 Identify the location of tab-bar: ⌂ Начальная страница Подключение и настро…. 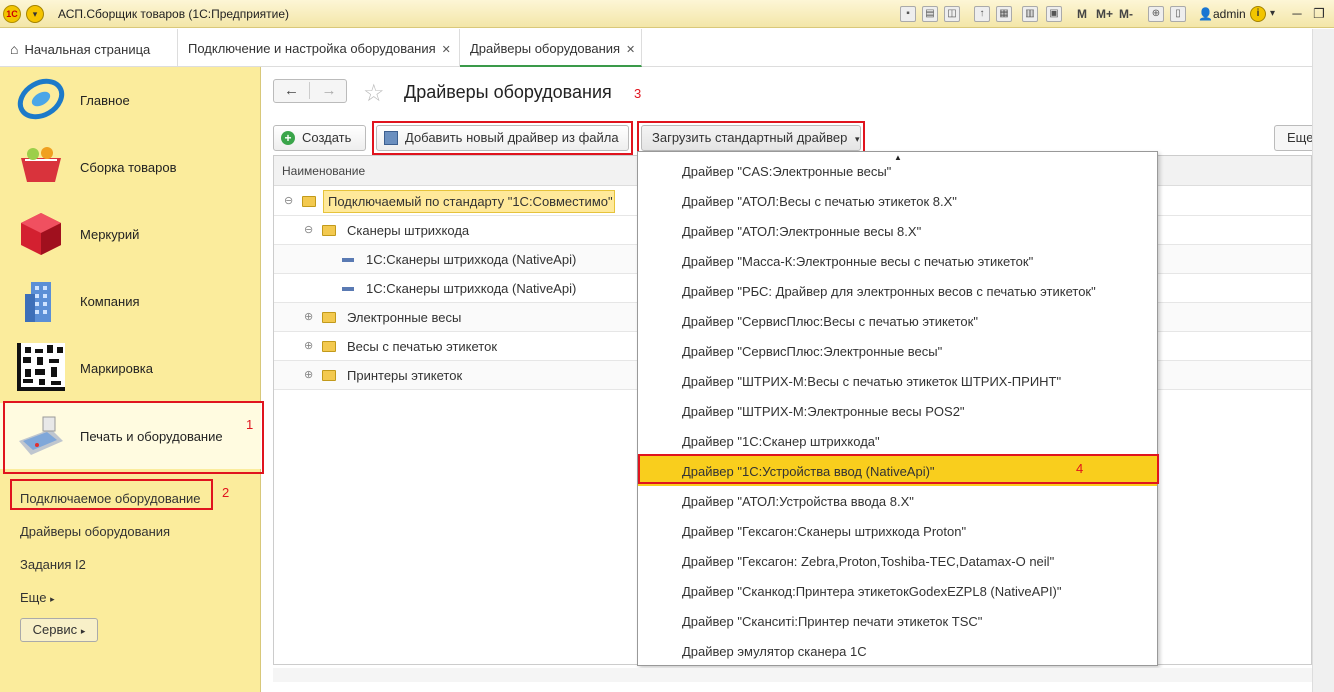
(656, 48).